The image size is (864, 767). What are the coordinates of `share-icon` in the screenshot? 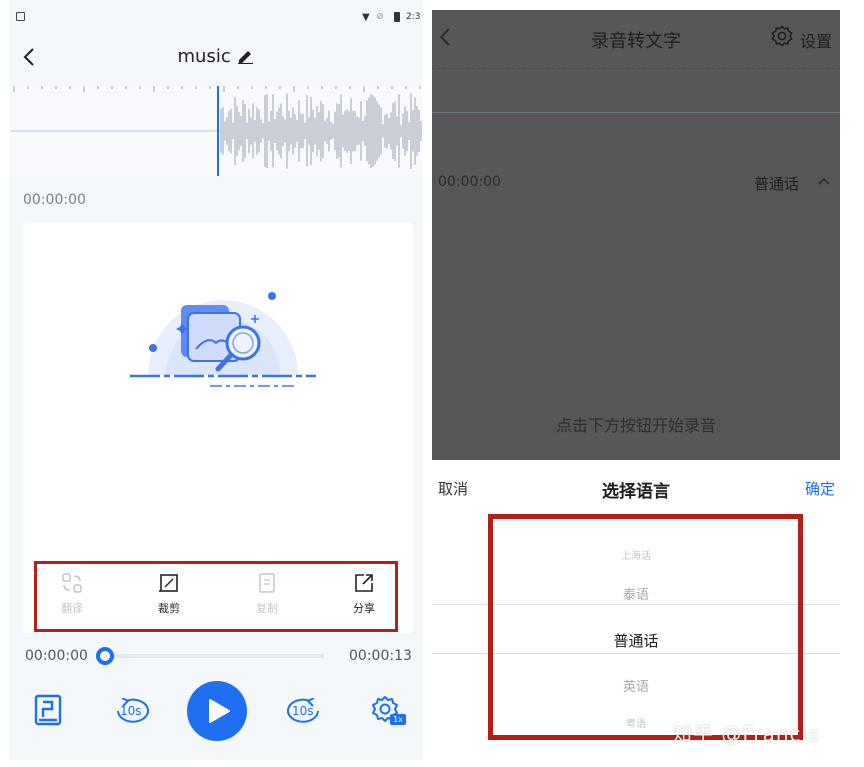 It's located at (364, 583).